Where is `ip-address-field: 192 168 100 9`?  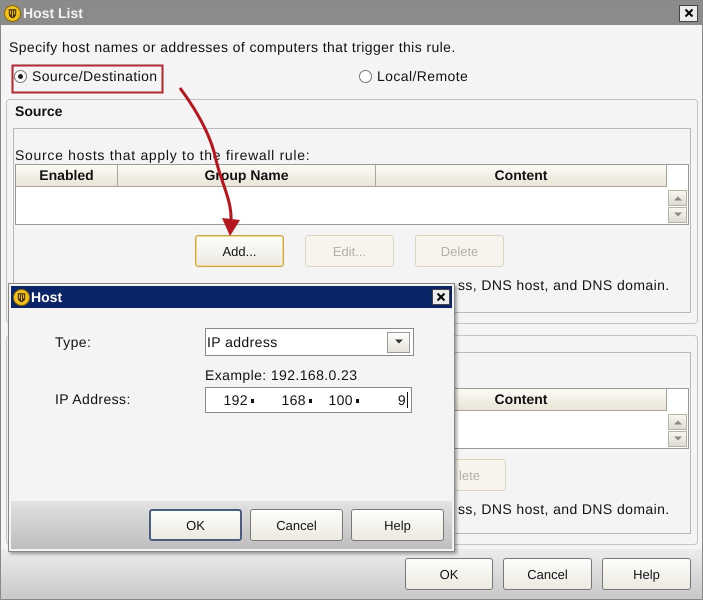
ip-address-field: 192 168 100 9 is located at coordinates (308, 400).